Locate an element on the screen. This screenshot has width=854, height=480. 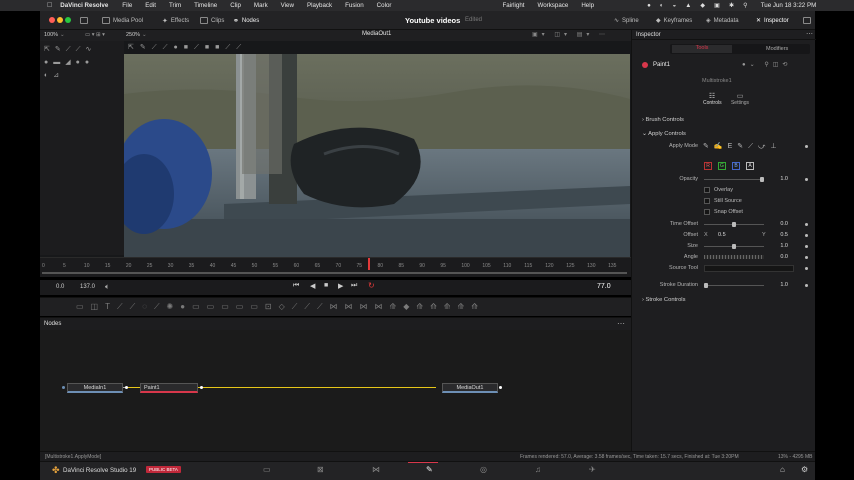
deliver-page-icon: ✈ is located at coordinates (592, 469).